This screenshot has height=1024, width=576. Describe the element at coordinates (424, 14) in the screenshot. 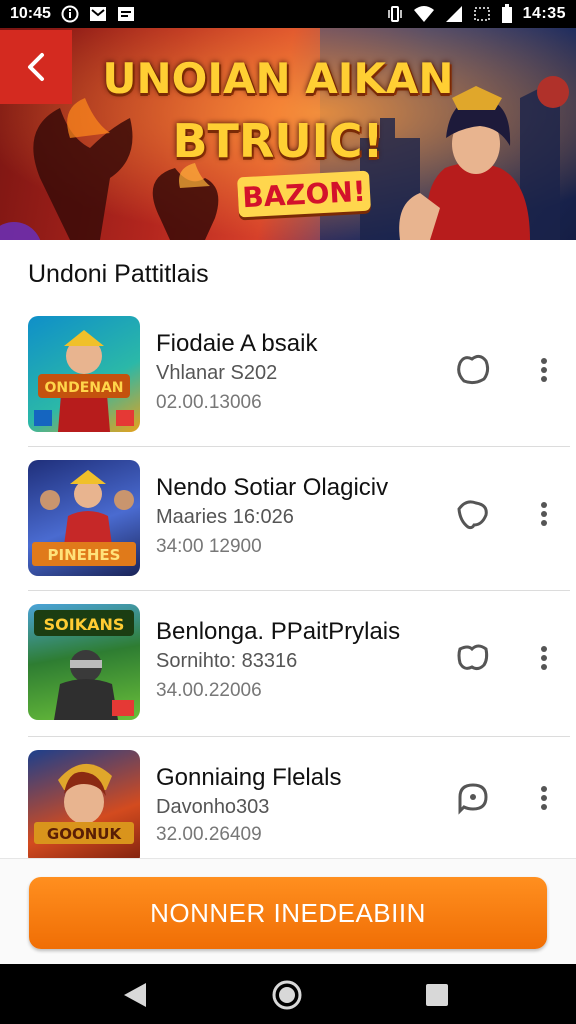

I see `wifi-icon` at that location.